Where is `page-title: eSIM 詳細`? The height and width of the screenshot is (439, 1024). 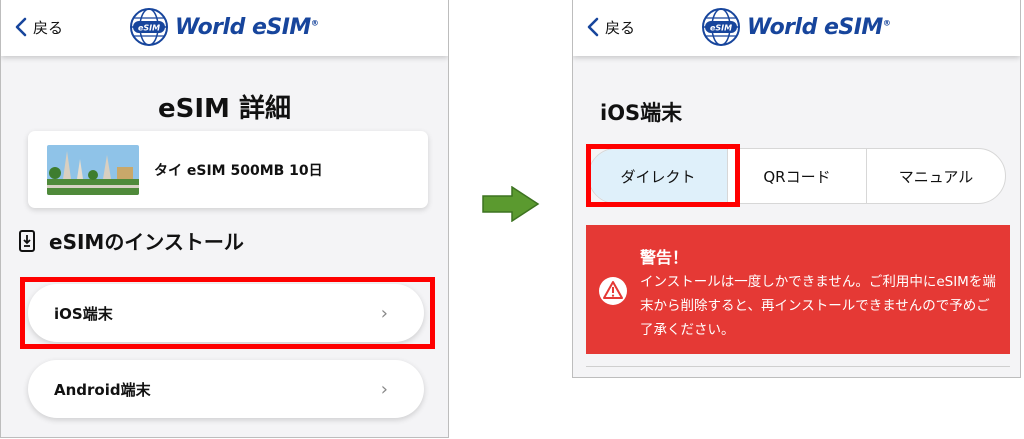 page-title: eSIM 詳細 is located at coordinates (224, 109).